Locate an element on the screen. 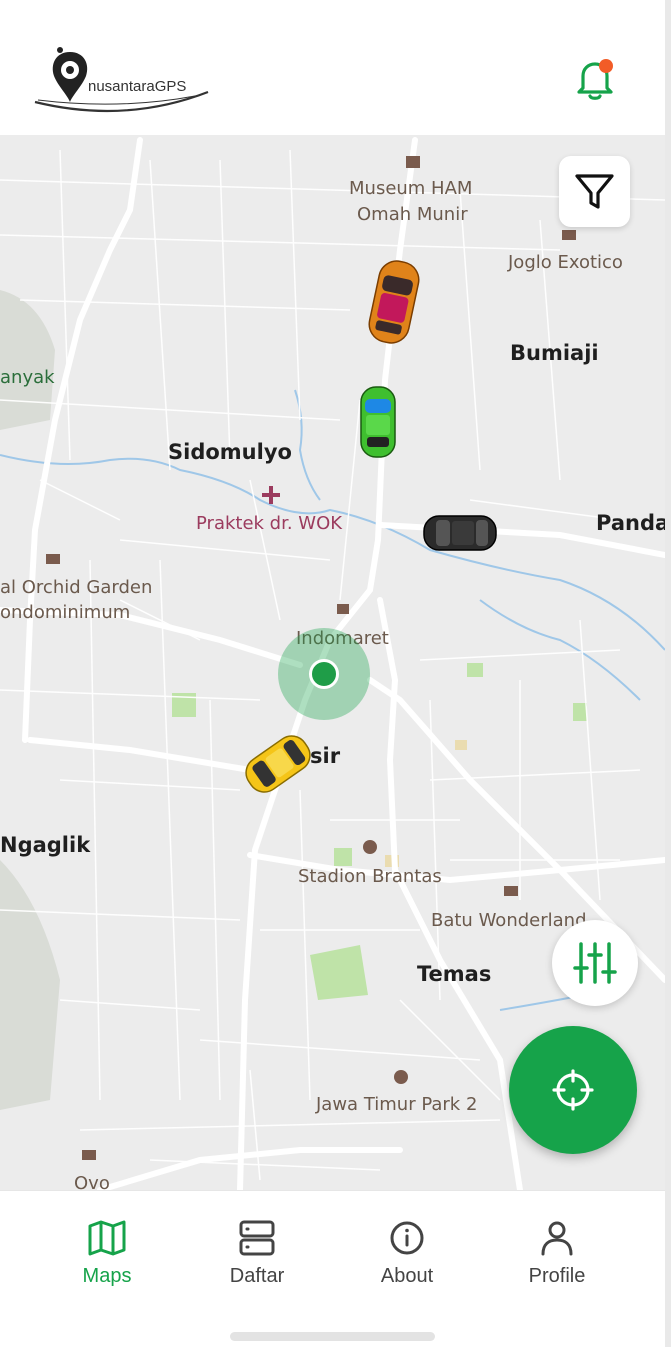 The height and width of the screenshot is (1348, 671). locate-me-button is located at coordinates (573, 1090).